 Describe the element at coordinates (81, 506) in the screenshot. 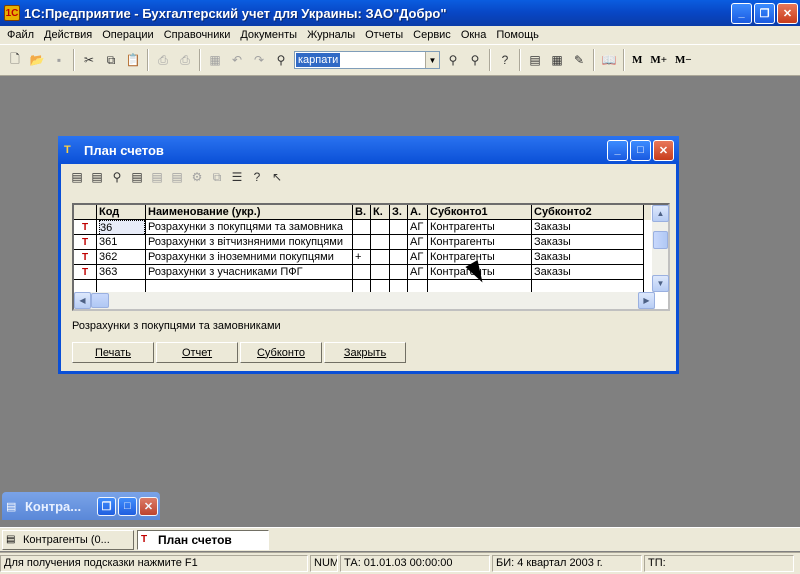

I see `minimized-window-contragents: ▤ Контра... ❐ □ ✕` at that location.